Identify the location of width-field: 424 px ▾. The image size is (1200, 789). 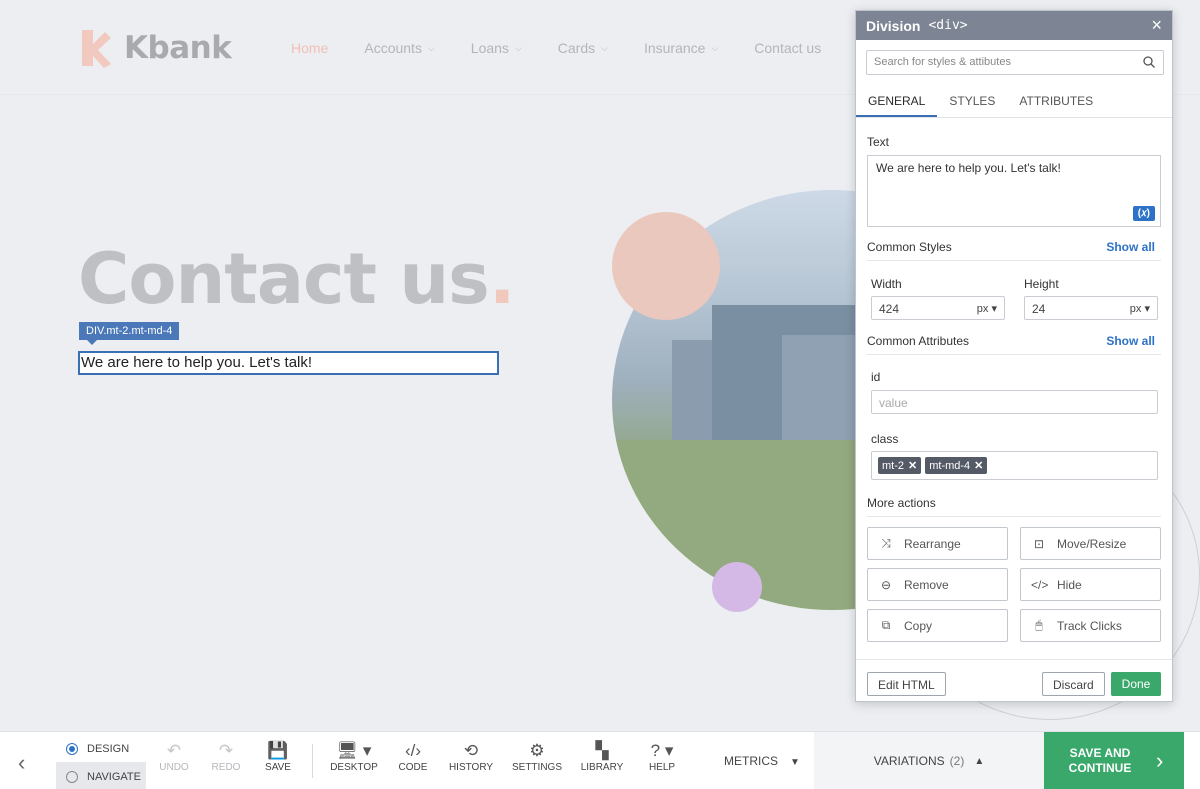
(938, 308).